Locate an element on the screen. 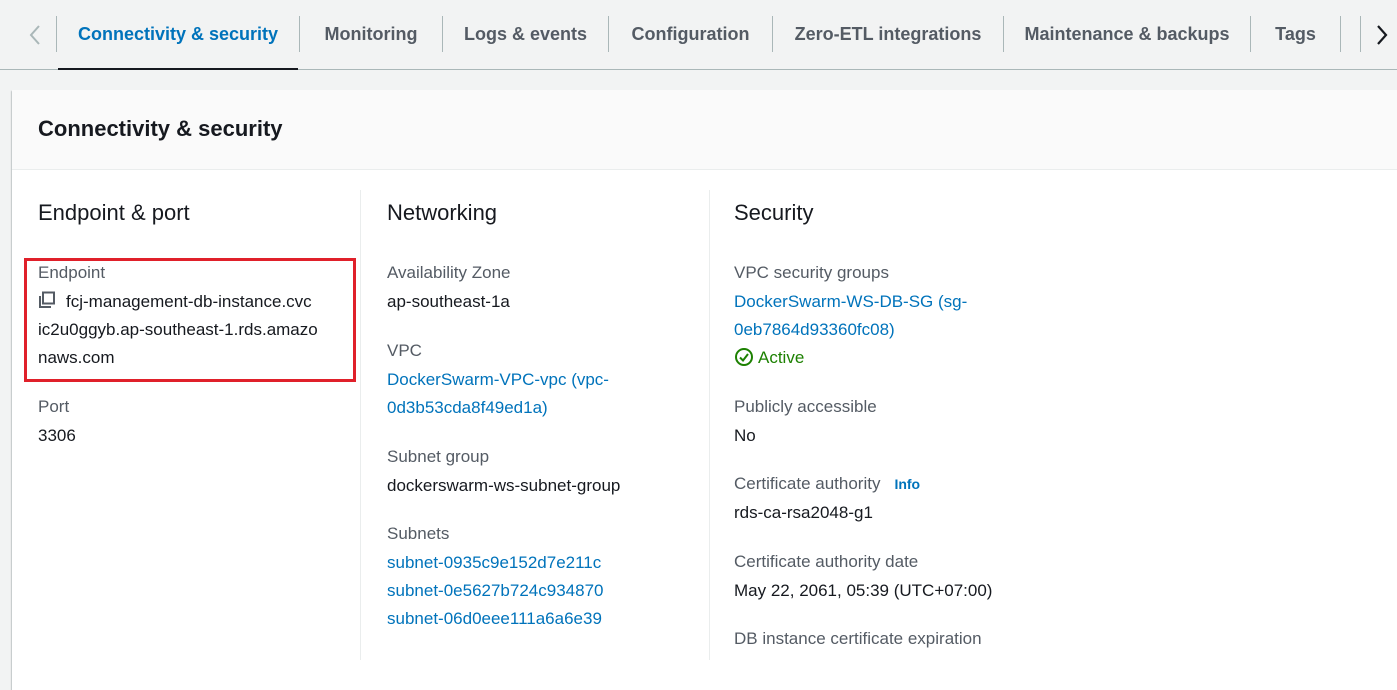 The height and width of the screenshot is (690, 1397). tab-logs-events: Logs & events is located at coordinates (525, 34).